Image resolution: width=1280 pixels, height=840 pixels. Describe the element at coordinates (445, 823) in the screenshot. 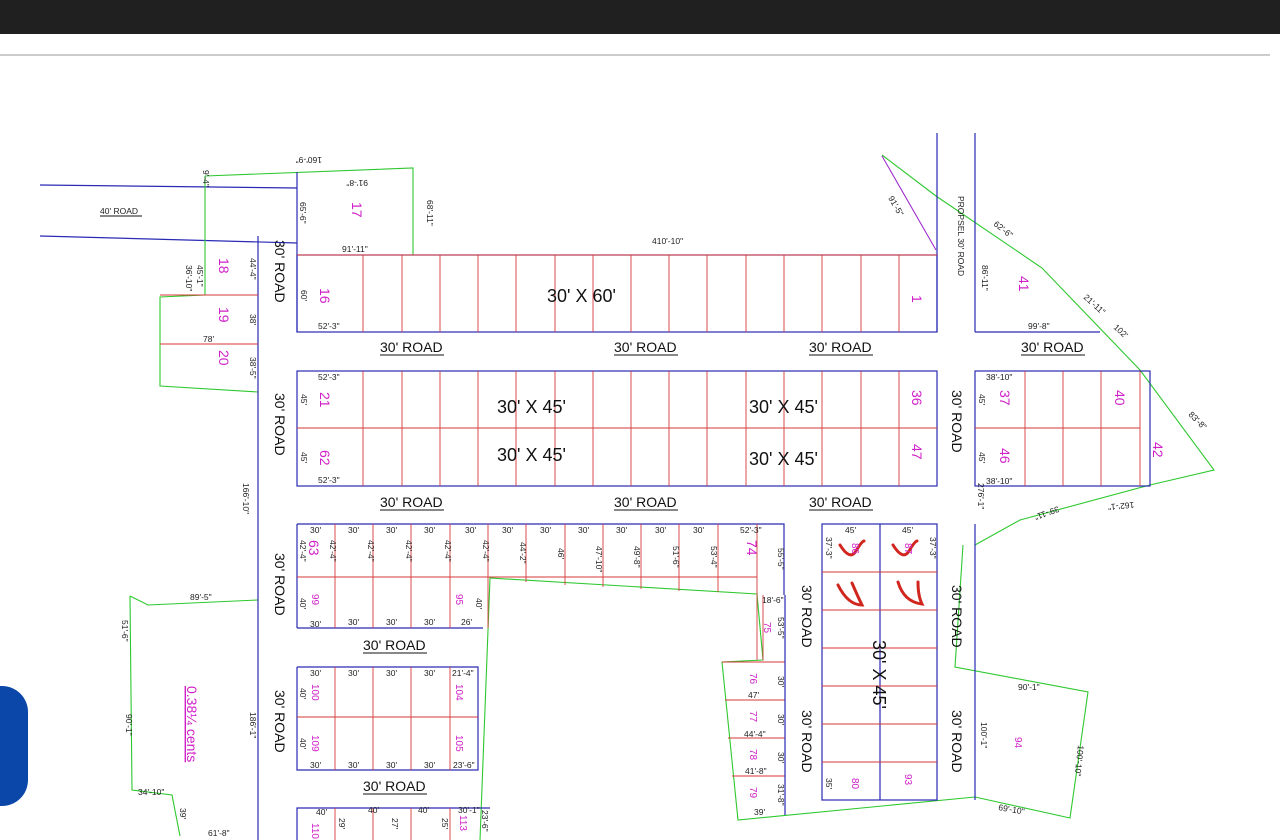

I see `dimension-label: 25'` at that location.